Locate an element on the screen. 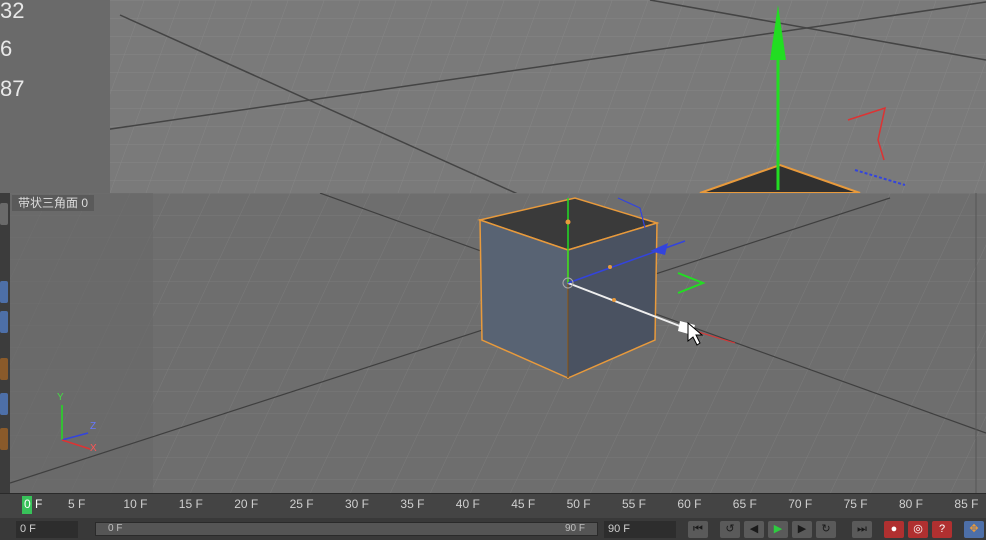 This screenshot has width=986, height=540. move-icon: ✥ is located at coordinates (974, 529).